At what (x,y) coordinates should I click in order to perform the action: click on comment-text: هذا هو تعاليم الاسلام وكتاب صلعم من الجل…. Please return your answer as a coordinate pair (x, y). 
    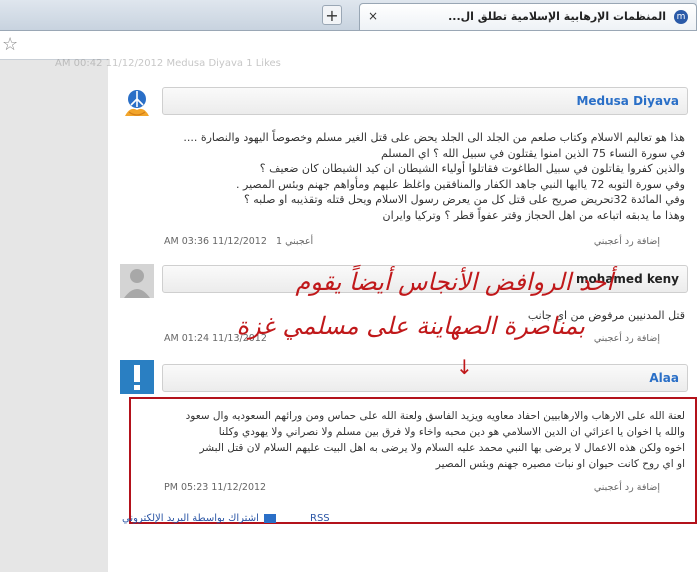
    Looking at the image, I should click on (434, 176).